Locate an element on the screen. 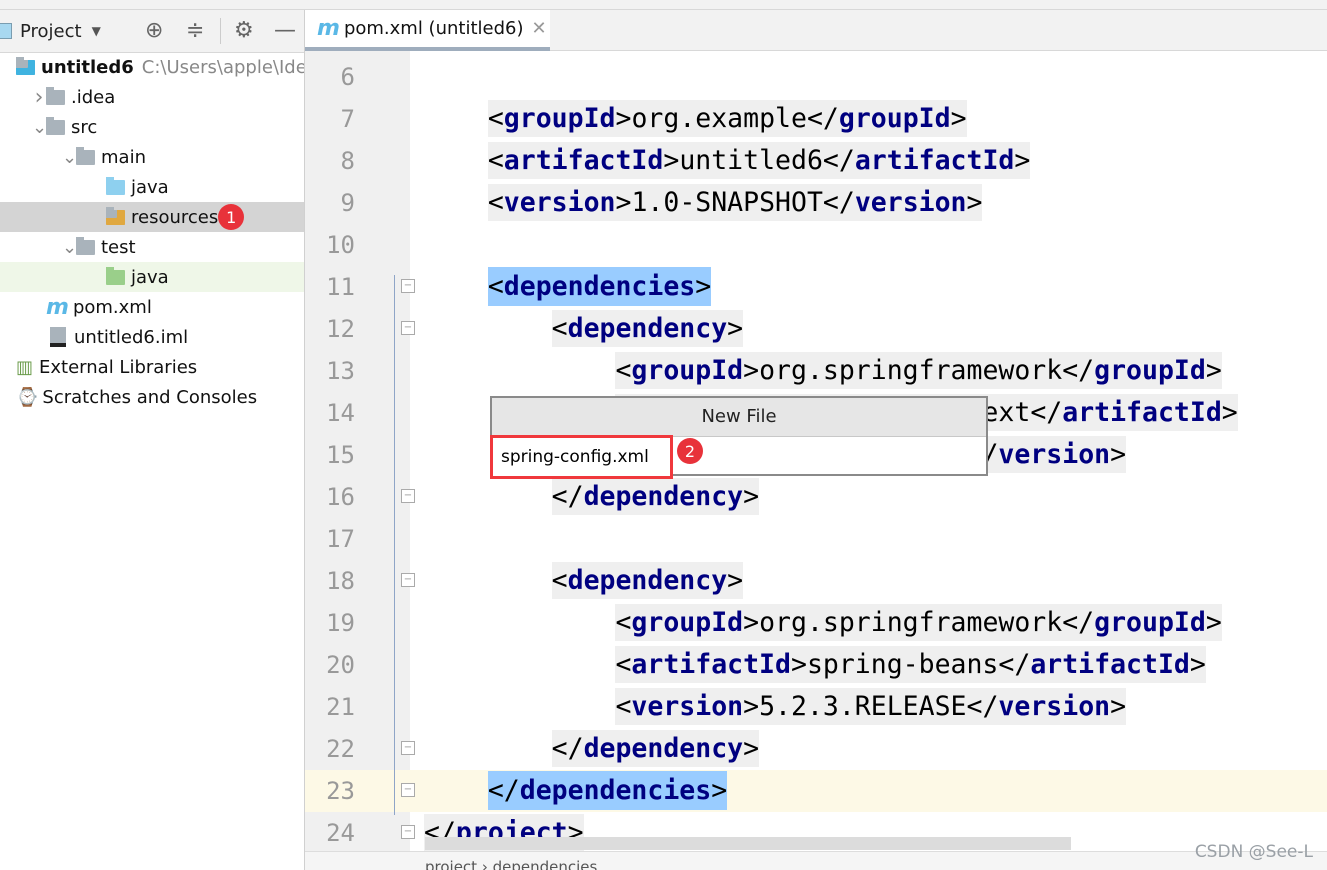 The image size is (1327, 870). project-view-selector: Project is located at coordinates (51, 31).